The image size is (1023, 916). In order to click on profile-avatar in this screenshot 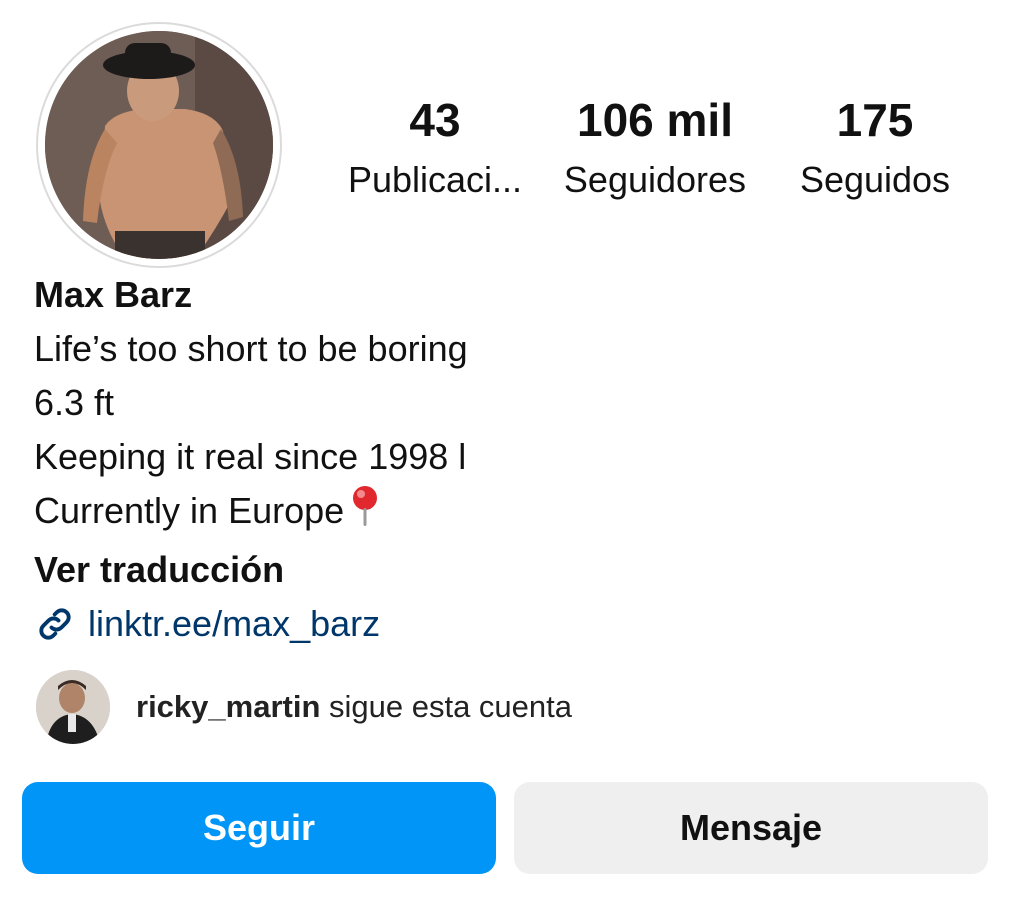, I will do `click(159, 145)`.